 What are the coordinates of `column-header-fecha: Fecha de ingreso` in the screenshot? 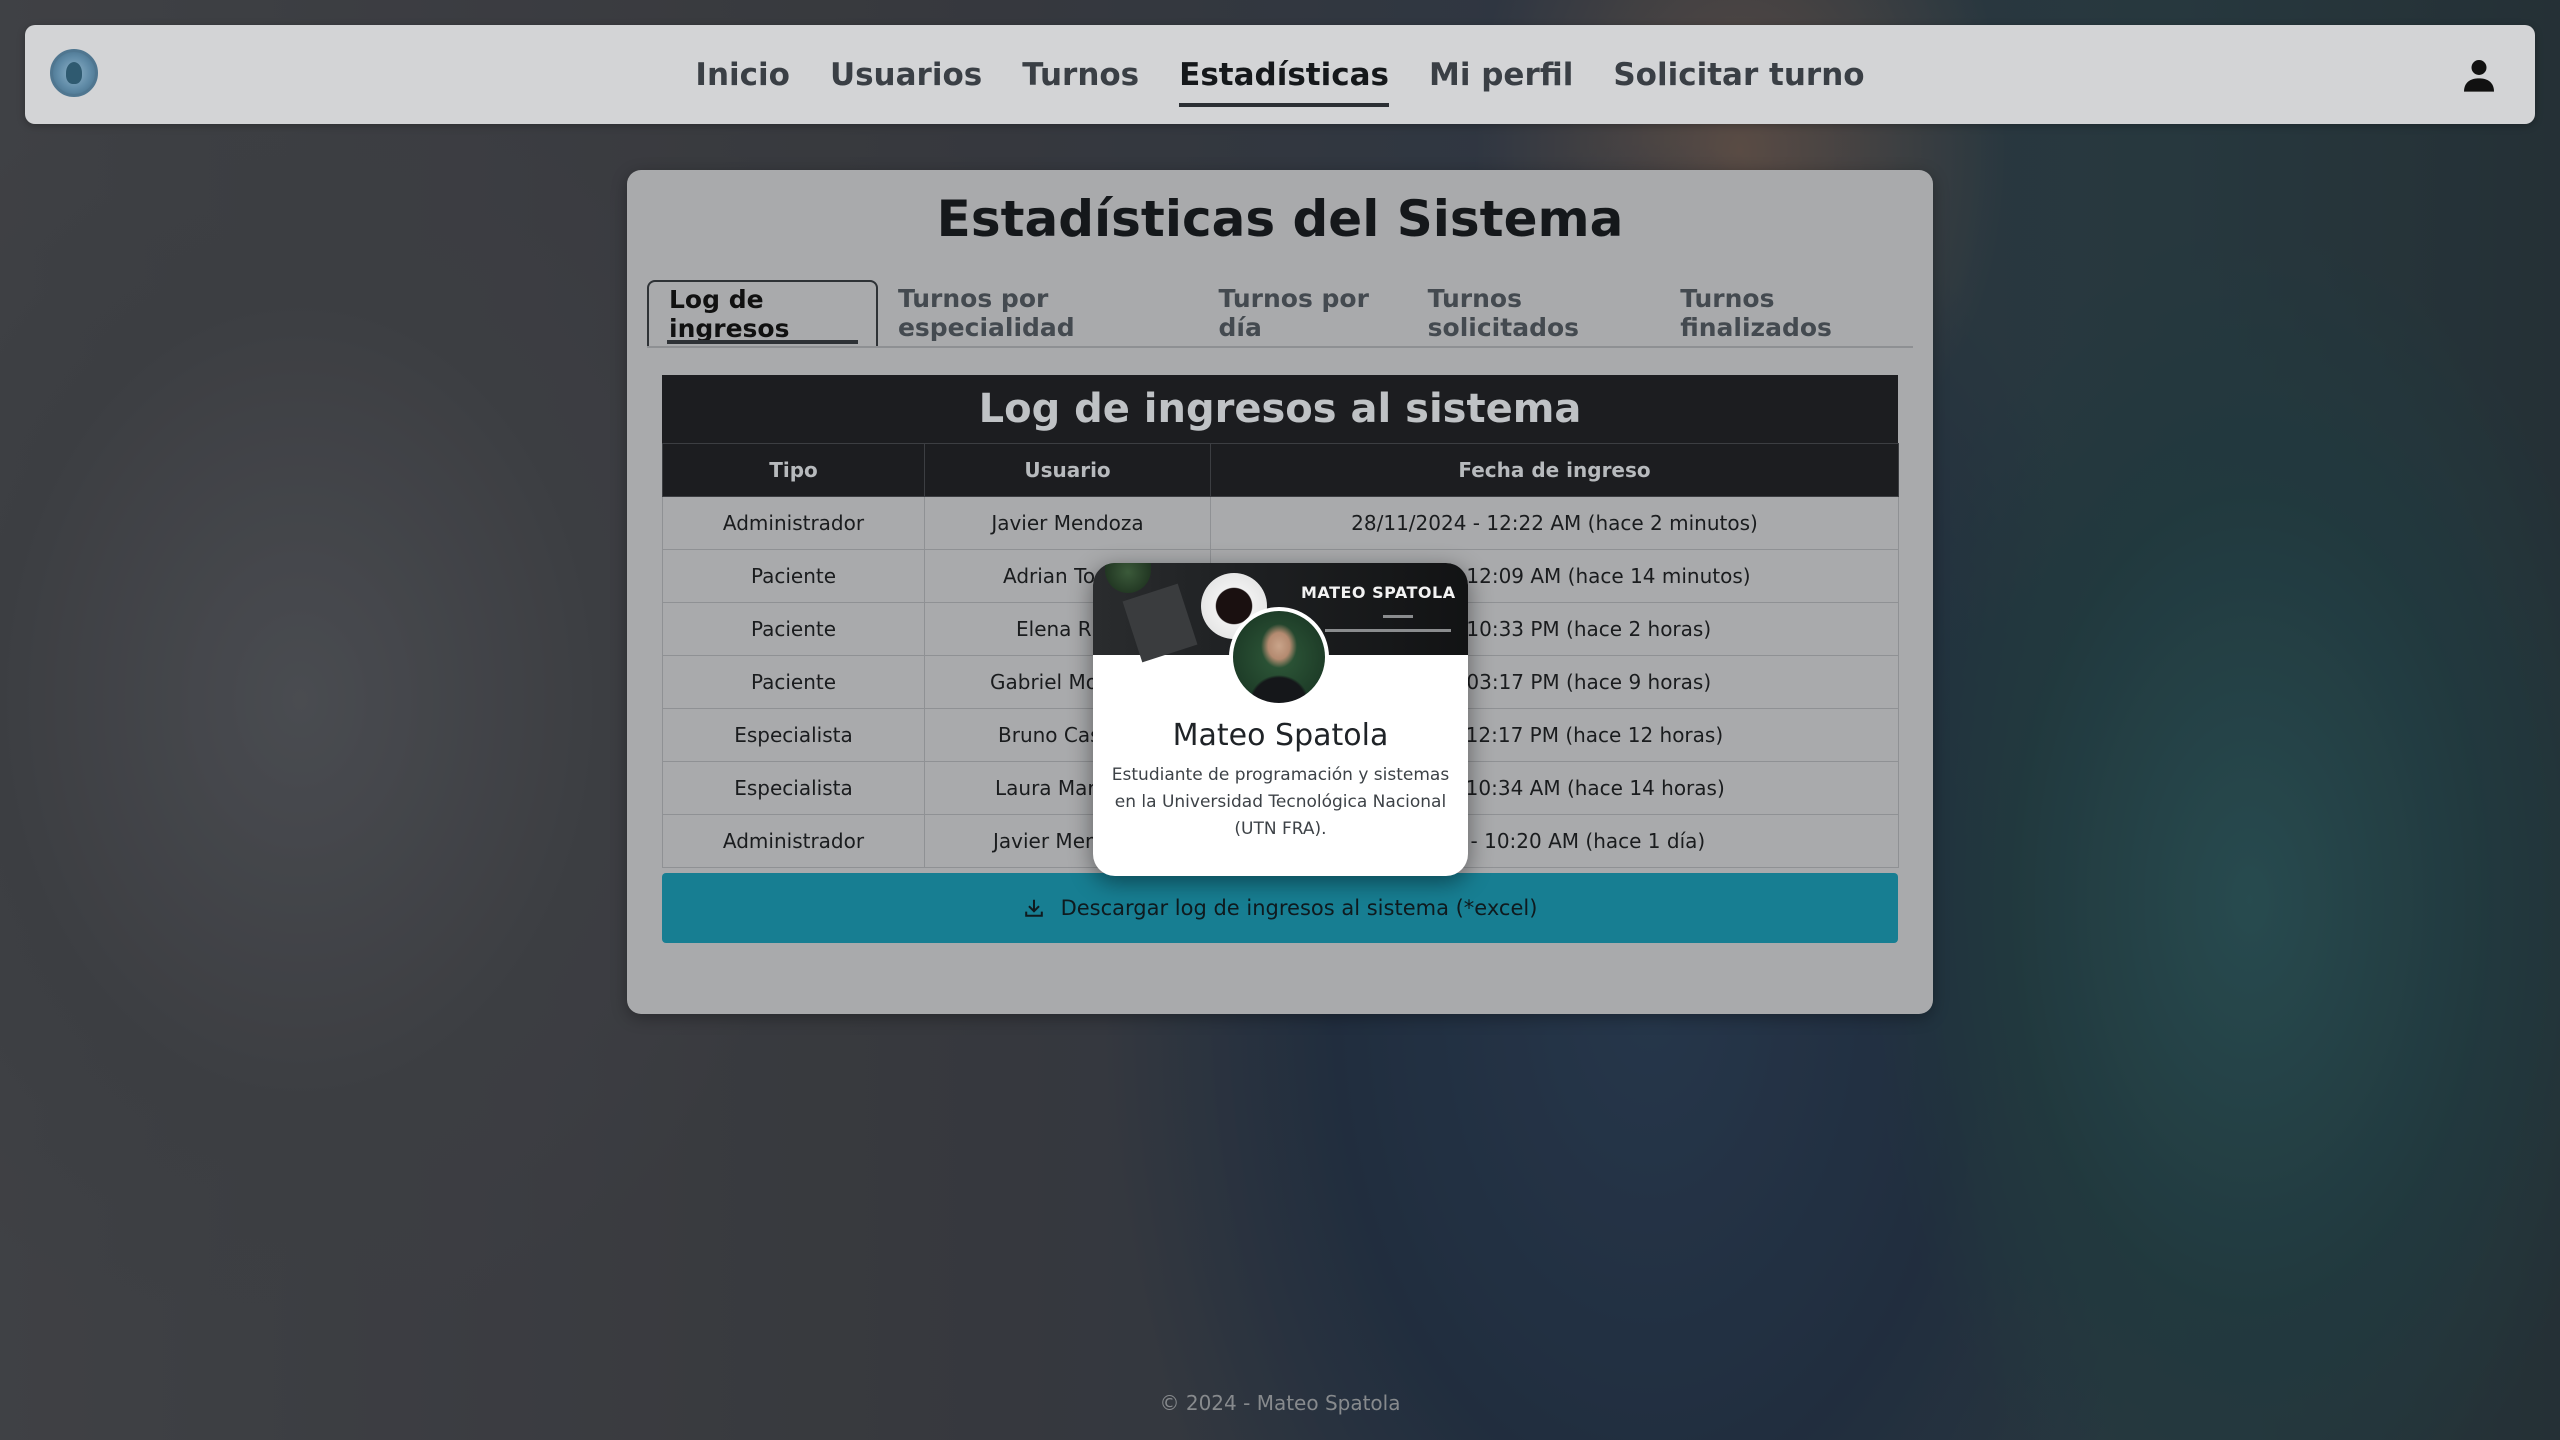 It's located at (1554, 470).